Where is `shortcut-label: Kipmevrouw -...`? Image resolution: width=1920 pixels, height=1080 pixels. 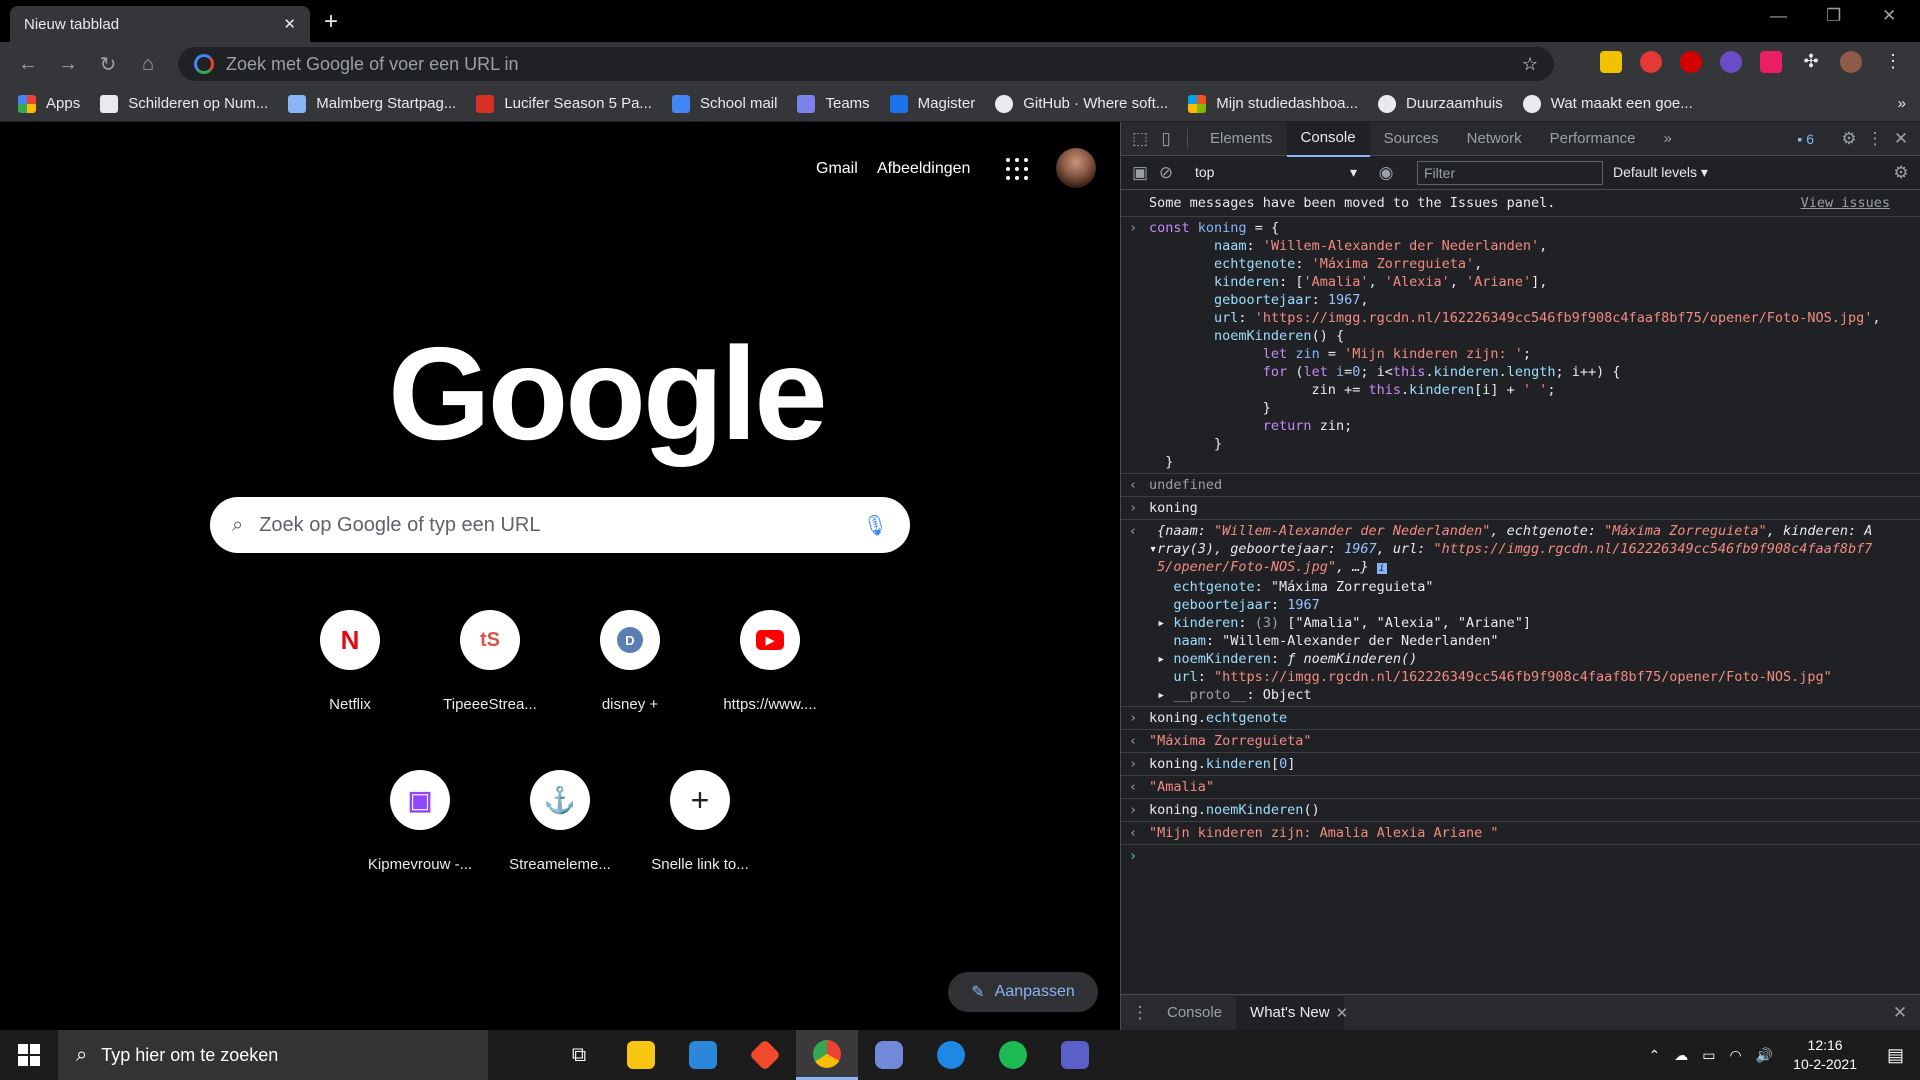 shortcut-label: Kipmevrouw -... is located at coordinates (420, 864).